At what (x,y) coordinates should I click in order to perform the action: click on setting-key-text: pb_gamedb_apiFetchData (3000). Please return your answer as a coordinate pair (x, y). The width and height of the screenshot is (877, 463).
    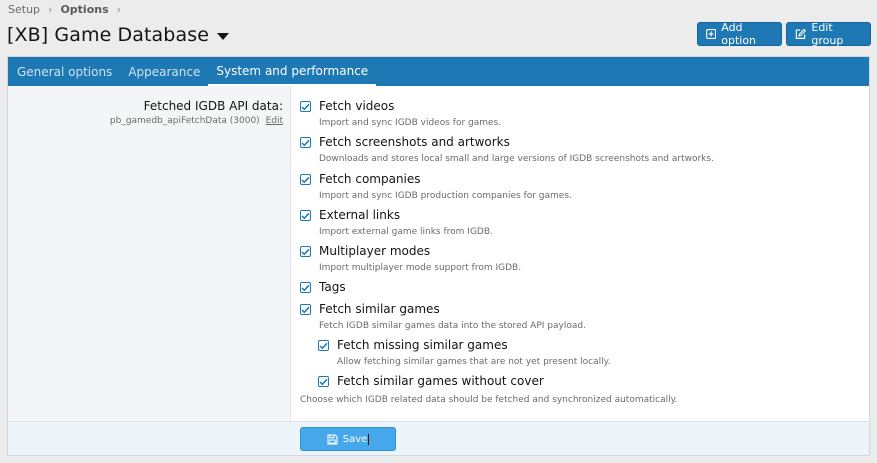
    Looking at the image, I should click on (184, 121).